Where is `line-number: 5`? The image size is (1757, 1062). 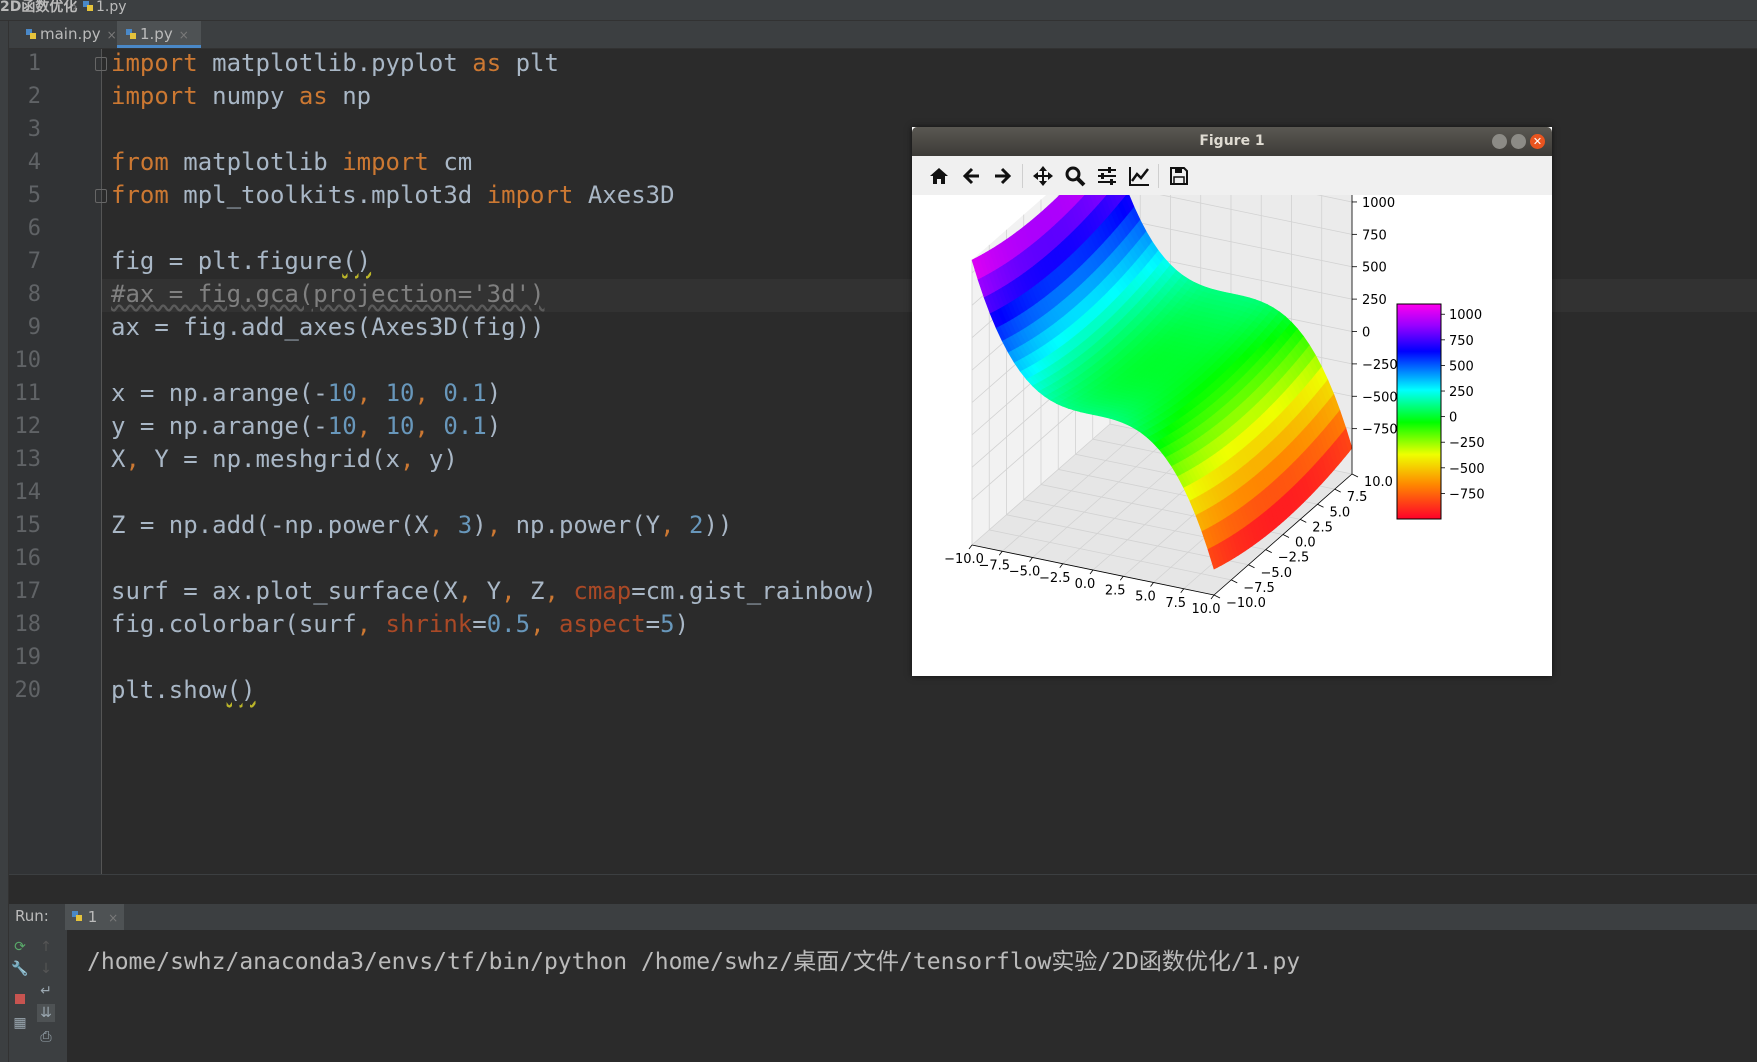 line-number: 5 is located at coordinates (34, 195).